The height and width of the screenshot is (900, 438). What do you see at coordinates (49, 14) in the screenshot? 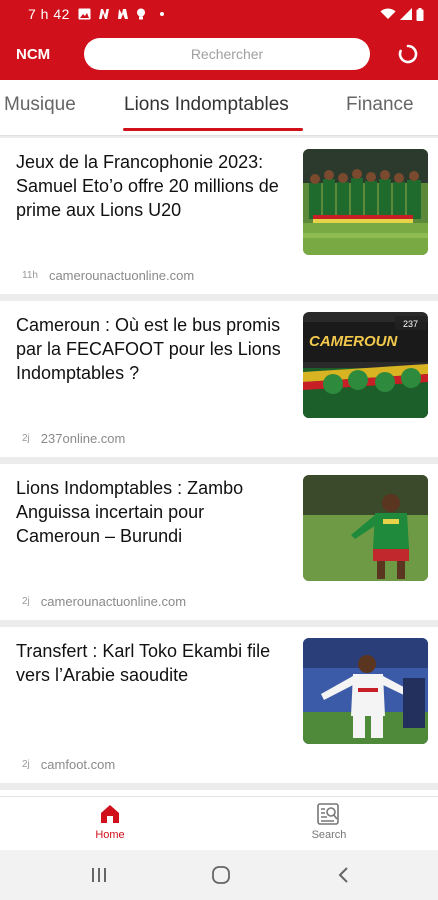
I see `status-time: 7 h 42` at bounding box center [49, 14].